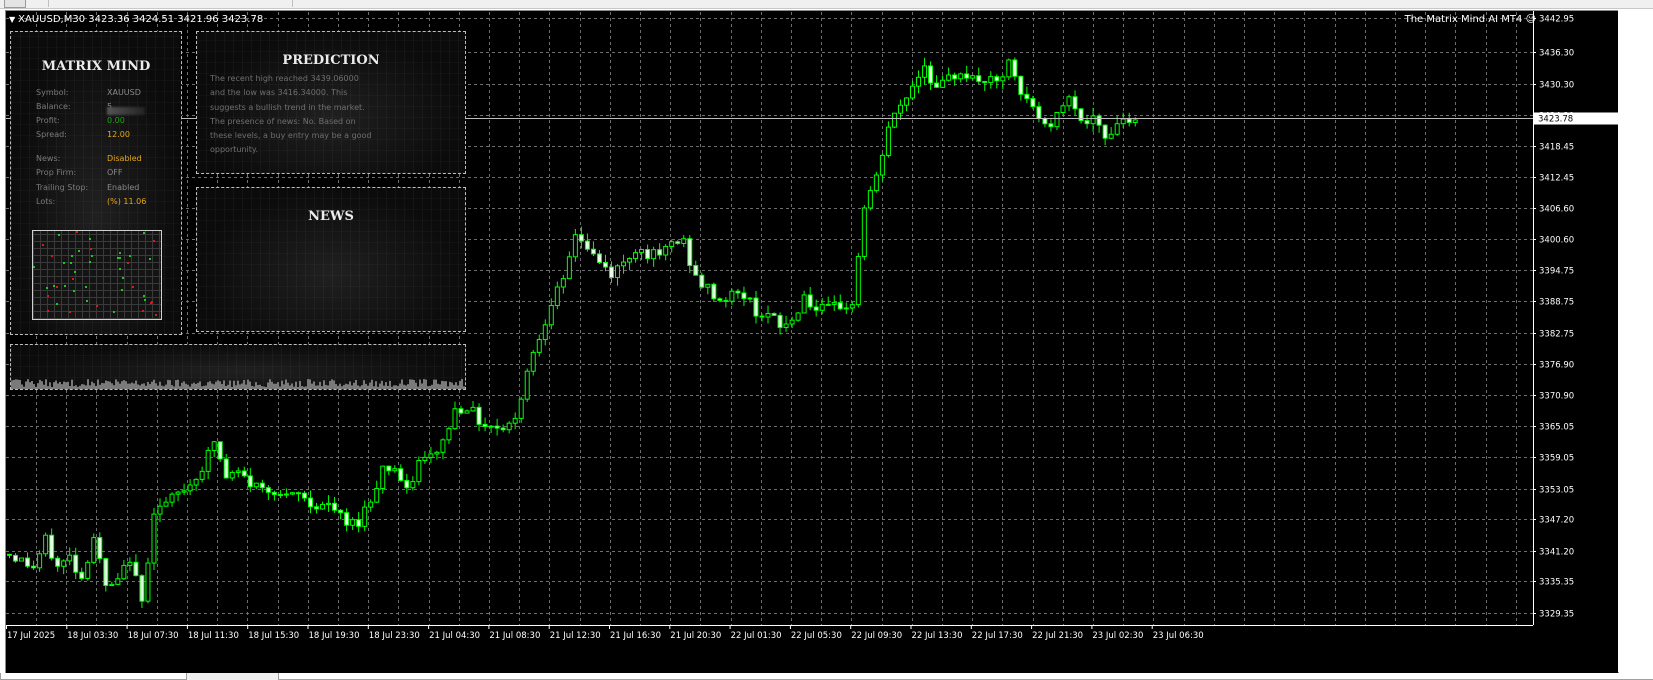 This screenshot has height=680, width=1653. What do you see at coordinates (97, 275) in the screenshot?
I see `matrix-rain-preview` at bounding box center [97, 275].